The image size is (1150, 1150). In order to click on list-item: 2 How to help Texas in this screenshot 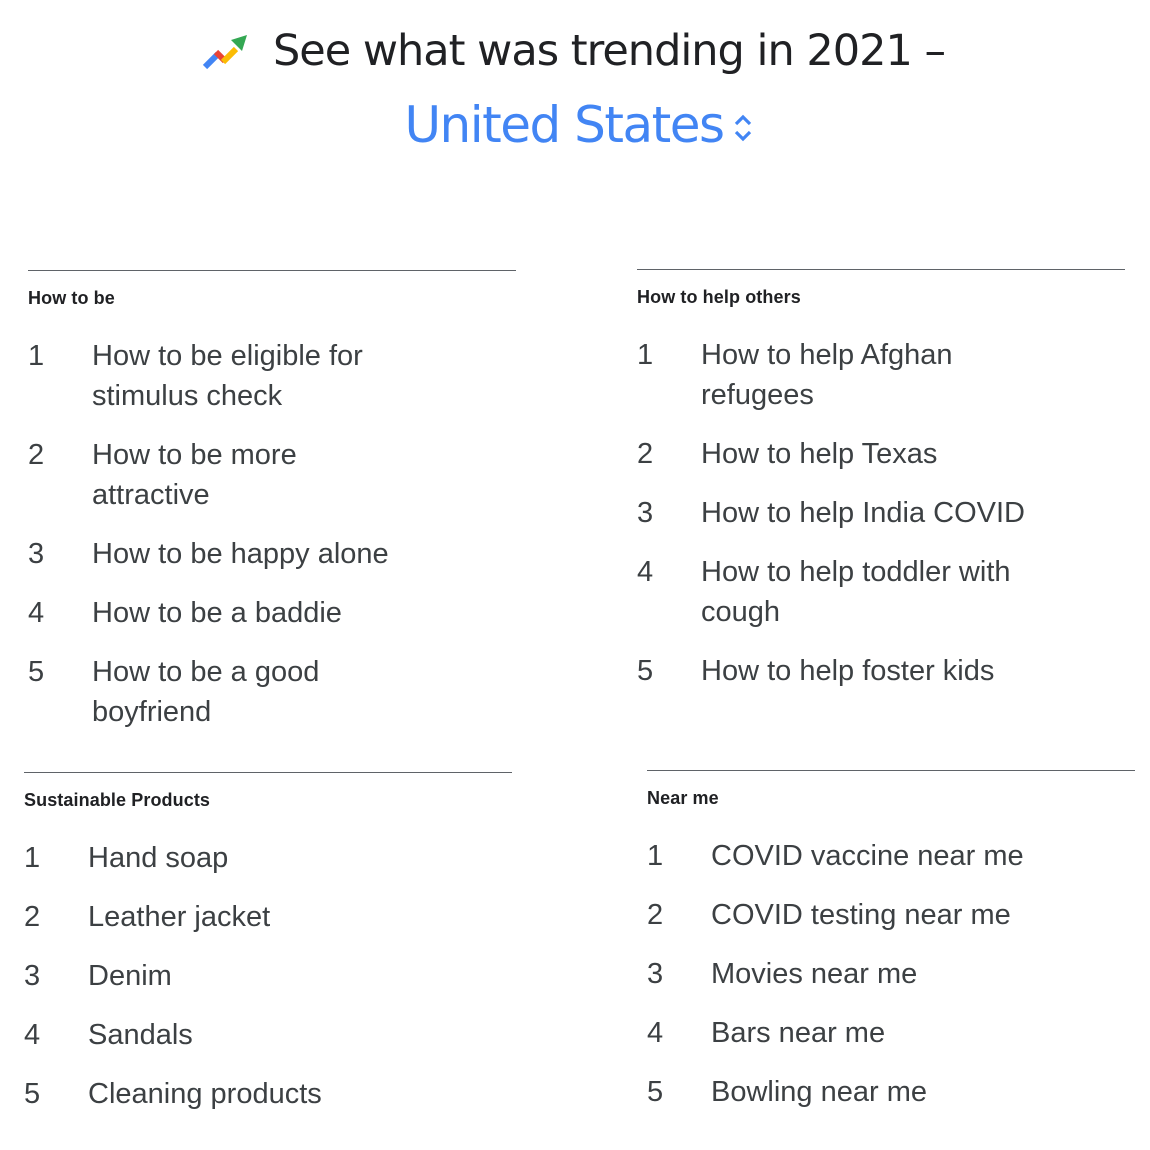, I will do `click(881, 454)`.